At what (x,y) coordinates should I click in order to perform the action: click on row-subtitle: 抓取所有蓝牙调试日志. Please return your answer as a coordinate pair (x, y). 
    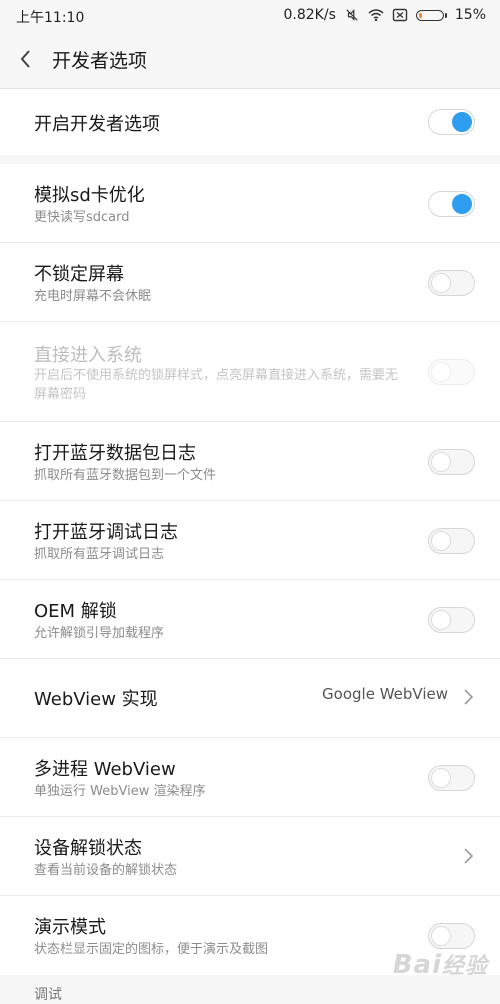
    Looking at the image, I should click on (99, 554).